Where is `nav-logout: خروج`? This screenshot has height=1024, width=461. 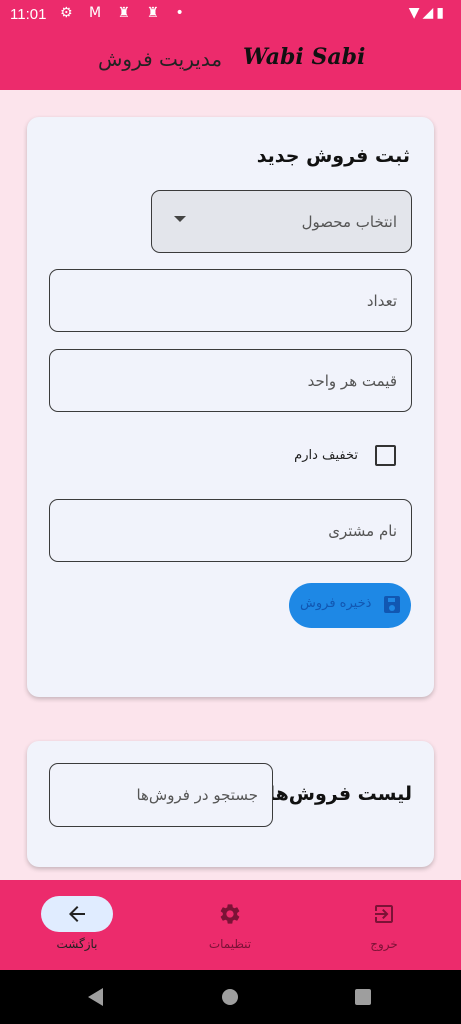
nav-logout: خروج is located at coordinates (384, 925).